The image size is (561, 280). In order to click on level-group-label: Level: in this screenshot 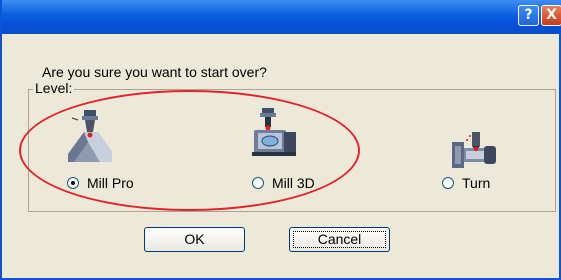, I will do `click(54, 88)`.